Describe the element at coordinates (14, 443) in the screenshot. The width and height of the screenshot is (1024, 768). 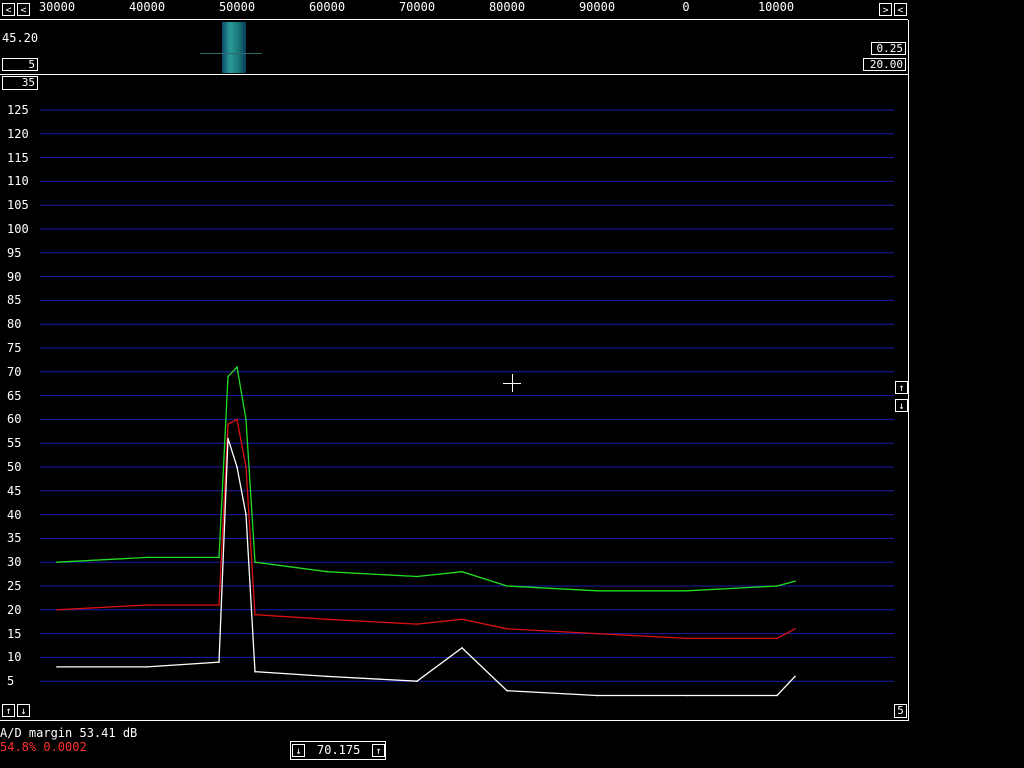
I see `y-axis-tick-label: 55` at that location.